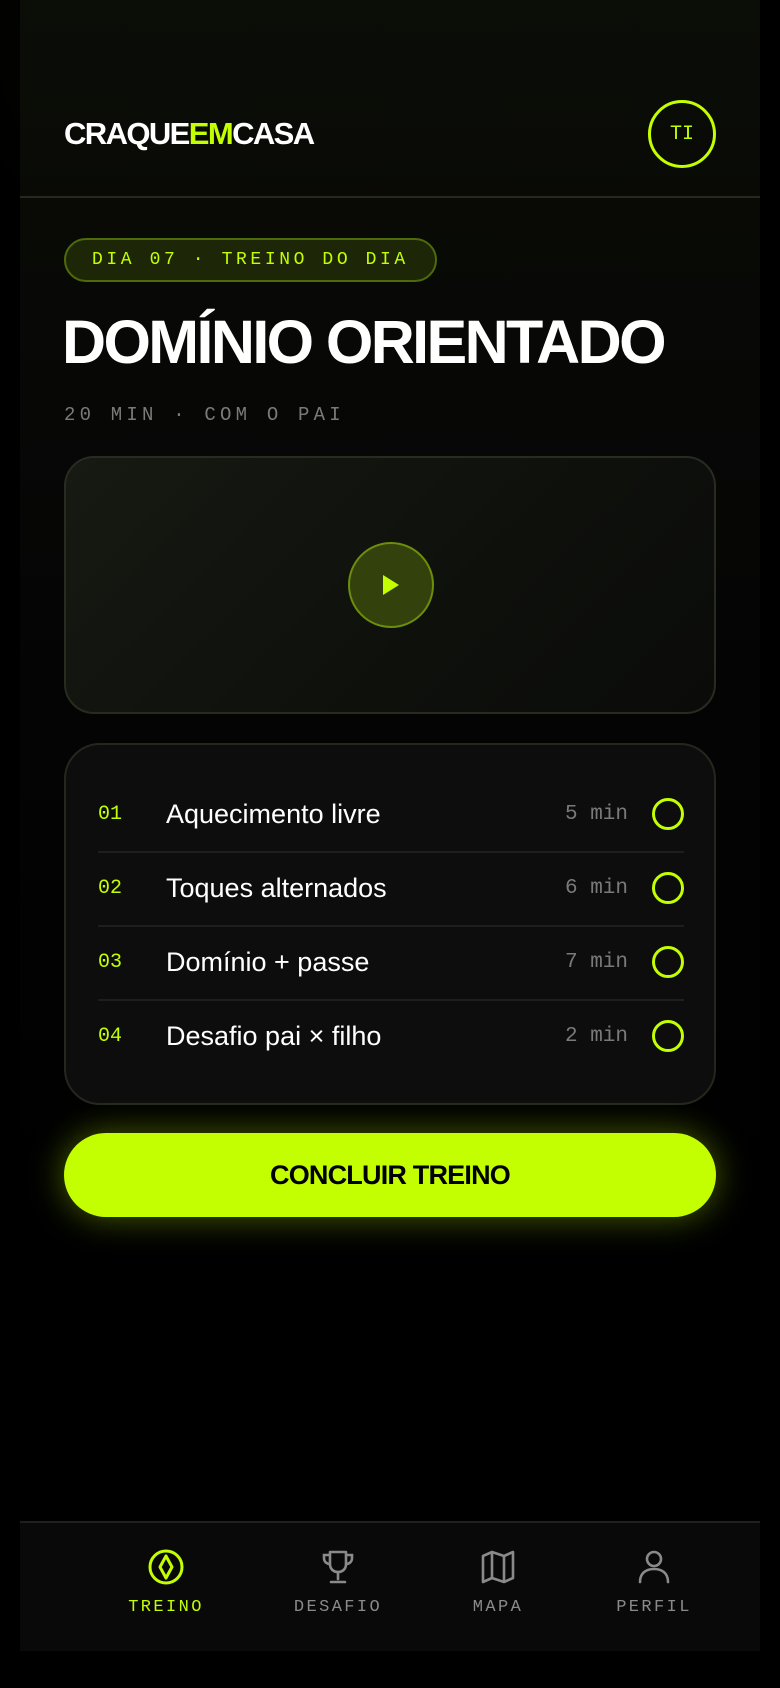  What do you see at coordinates (276, 887) in the screenshot?
I see `drill-name: Toques alternados` at bounding box center [276, 887].